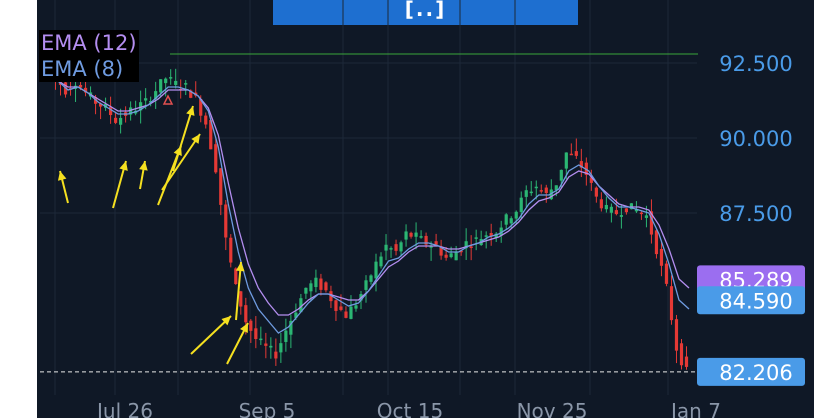 The width and height of the screenshot is (814, 418). Describe the element at coordinates (89, 43) in the screenshot. I see `legend-ema12: EMA (12)` at that location.